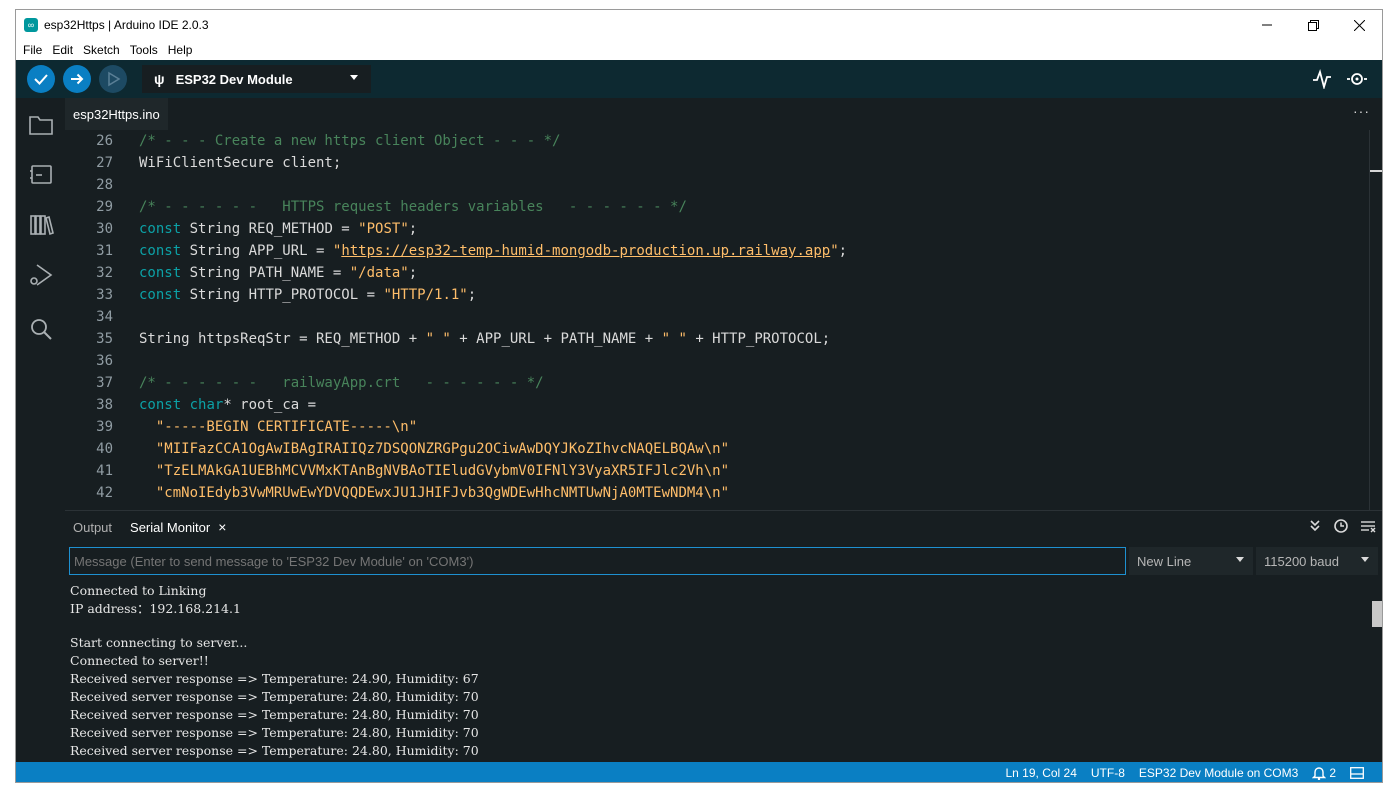 The image size is (1388, 806). I want to click on menu-edit: Edit, so click(62, 50).